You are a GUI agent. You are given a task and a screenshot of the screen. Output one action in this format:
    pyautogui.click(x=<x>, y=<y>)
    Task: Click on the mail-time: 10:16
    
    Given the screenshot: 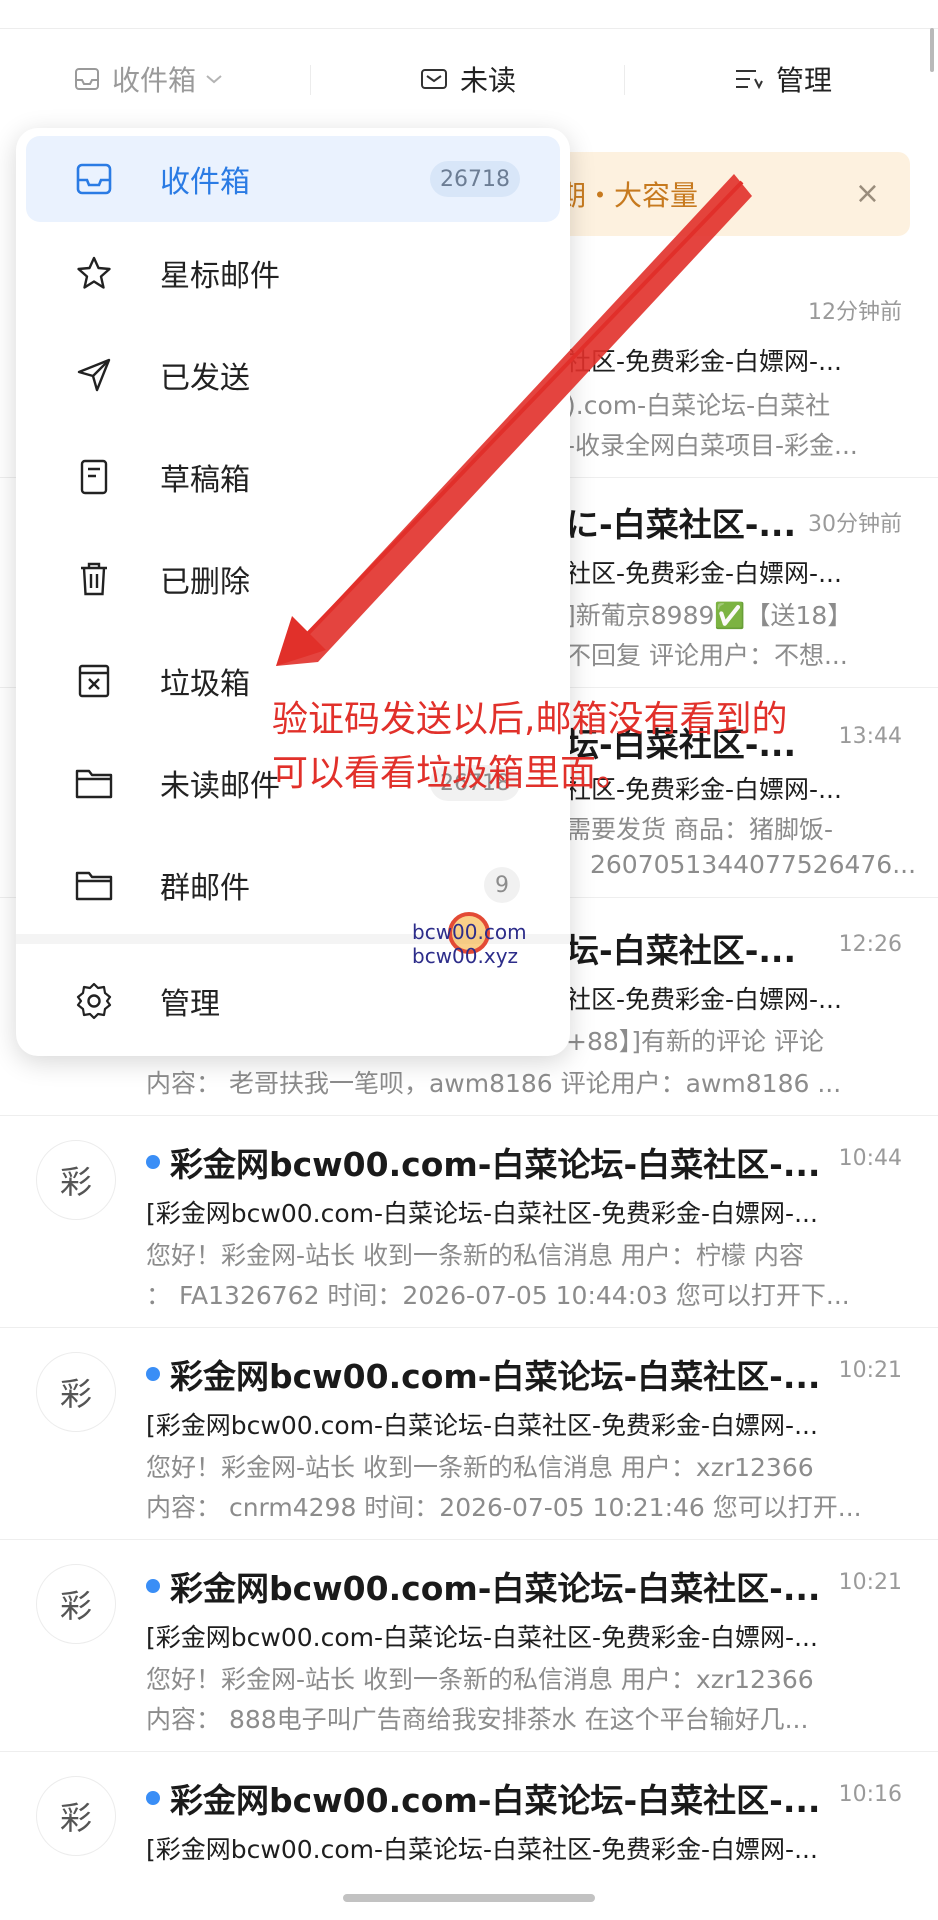 What is the action you would take?
    pyautogui.click(x=870, y=1794)
    